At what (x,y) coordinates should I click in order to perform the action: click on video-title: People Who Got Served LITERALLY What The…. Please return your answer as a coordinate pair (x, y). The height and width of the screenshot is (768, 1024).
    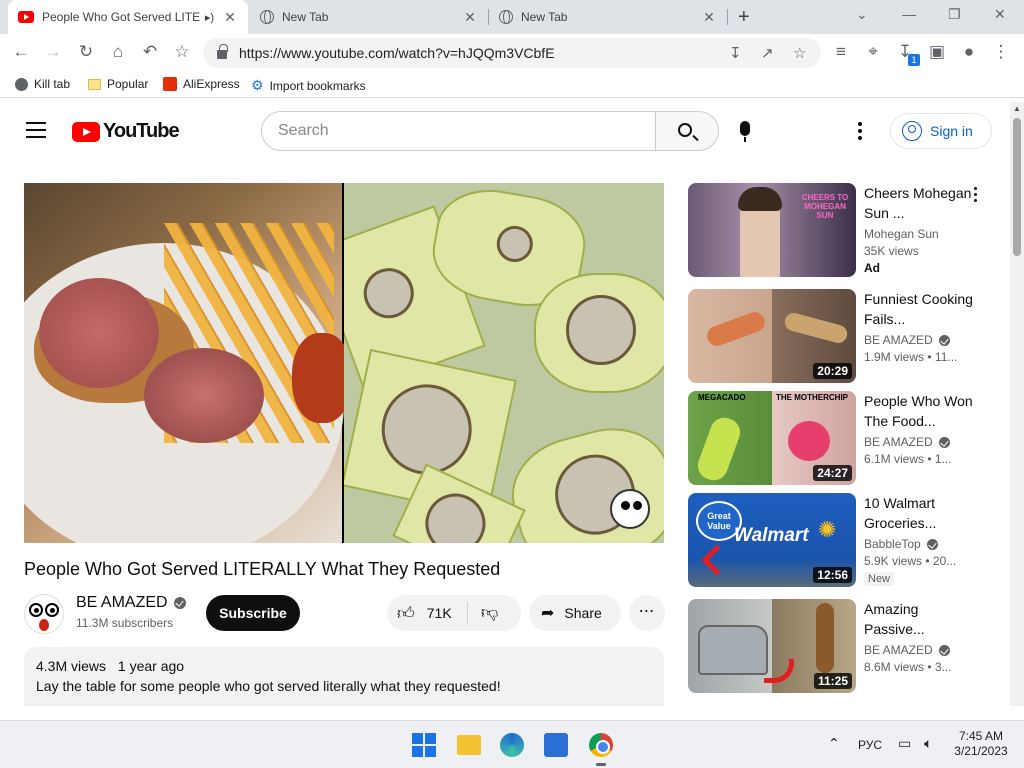
    Looking at the image, I should click on (262, 569).